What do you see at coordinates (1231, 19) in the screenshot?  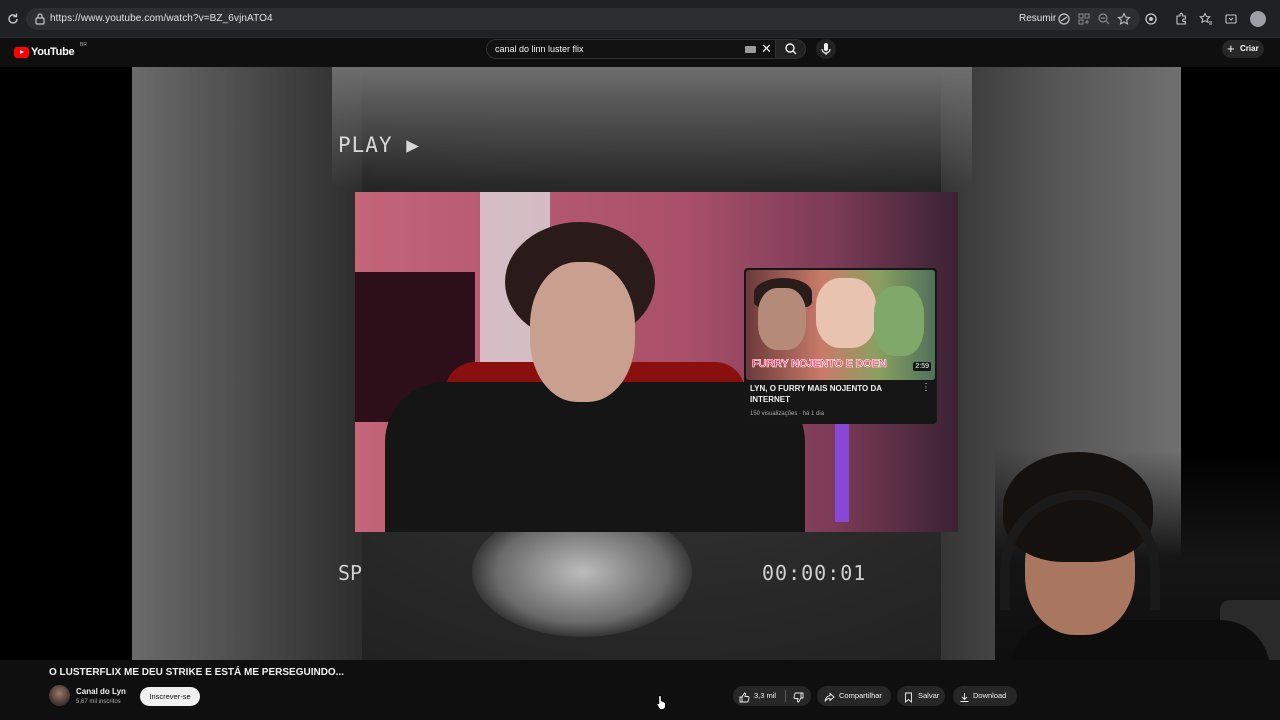 I see `collections-icon` at bounding box center [1231, 19].